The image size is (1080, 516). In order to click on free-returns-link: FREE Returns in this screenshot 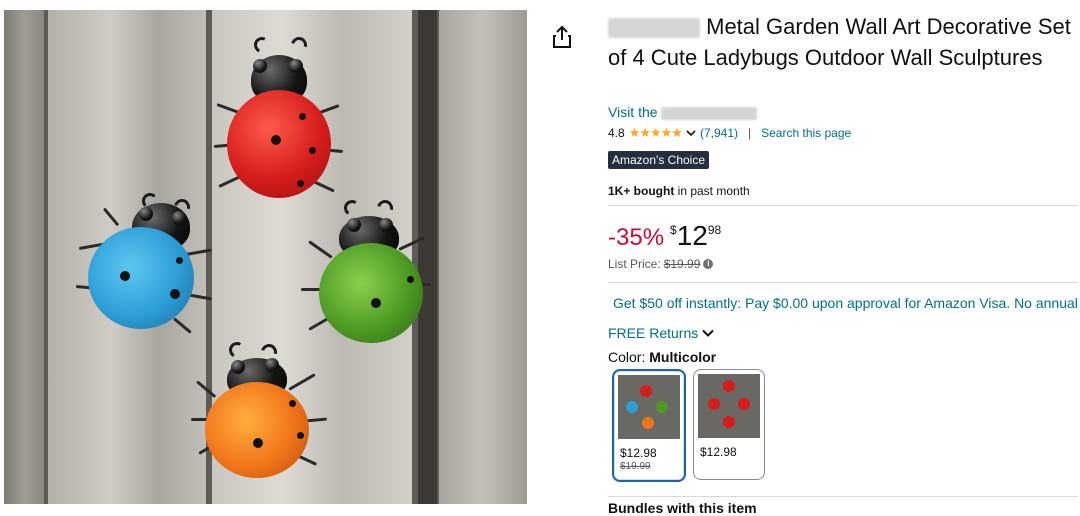, I will do `click(661, 333)`.